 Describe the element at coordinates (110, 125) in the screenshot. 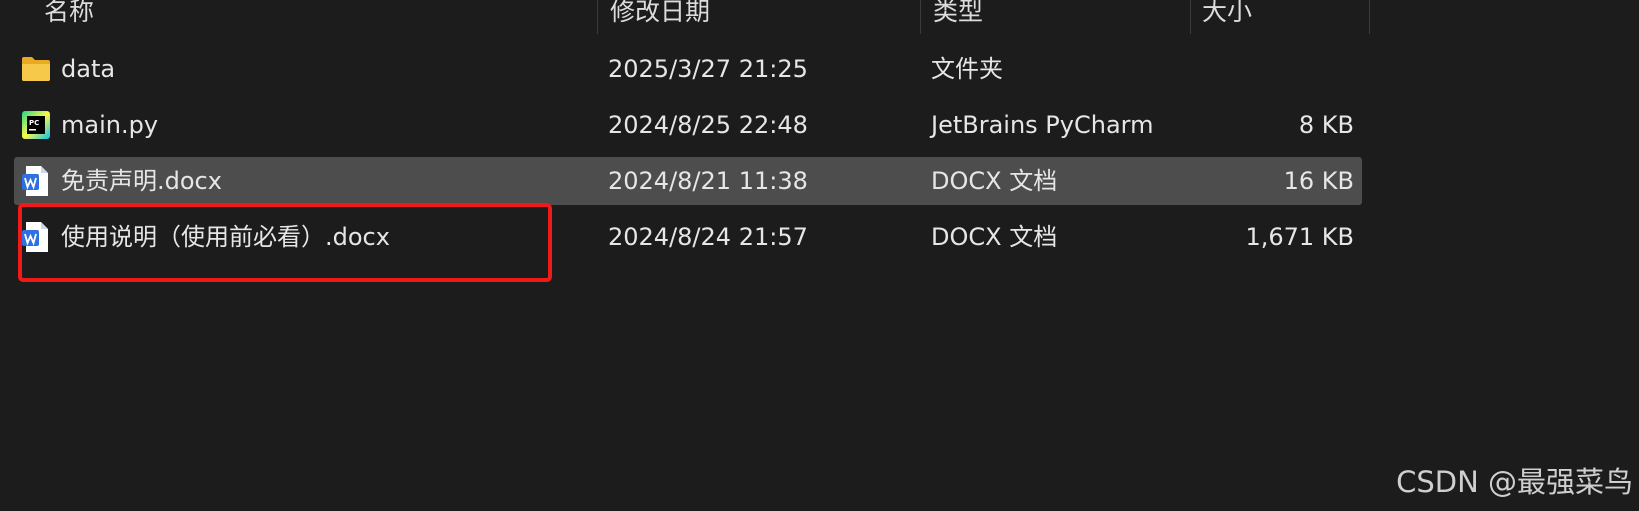

I see `file-name: main.py` at that location.